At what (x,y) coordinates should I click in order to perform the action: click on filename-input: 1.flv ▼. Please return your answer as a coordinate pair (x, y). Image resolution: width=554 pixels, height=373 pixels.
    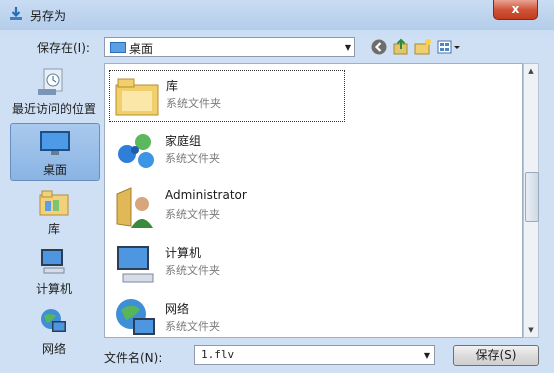
    Looking at the image, I should click on (314, 355).